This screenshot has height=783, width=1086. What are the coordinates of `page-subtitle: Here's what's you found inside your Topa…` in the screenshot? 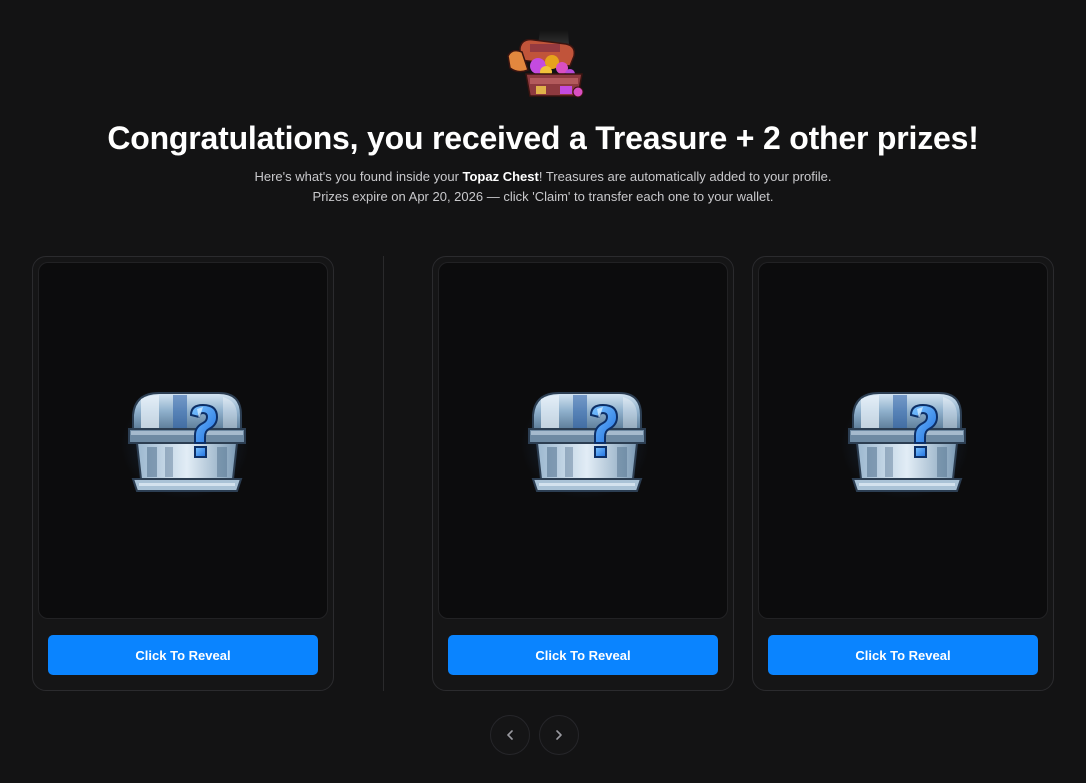 It's located at (543, 187).